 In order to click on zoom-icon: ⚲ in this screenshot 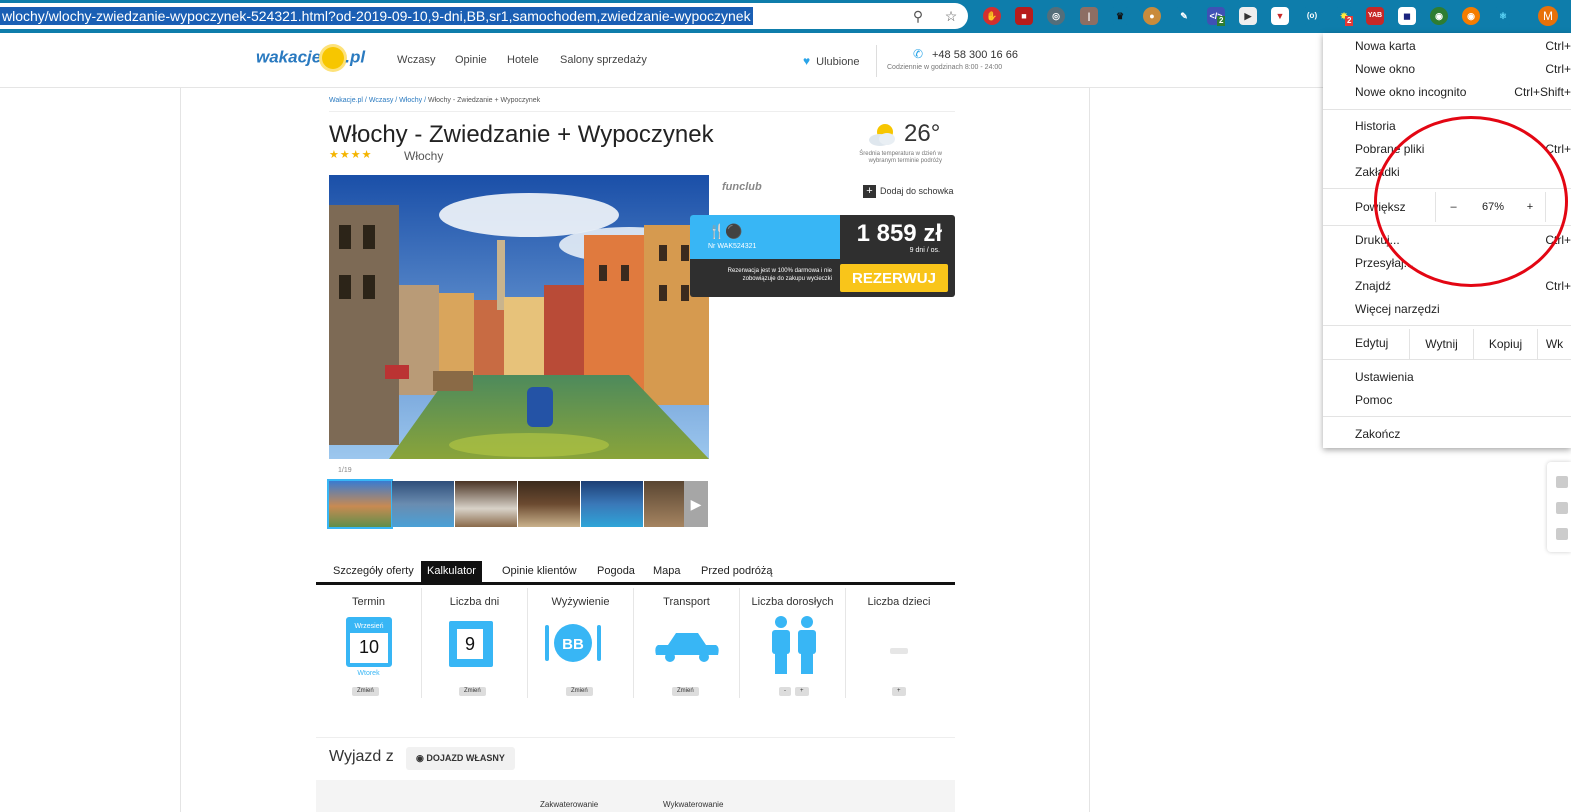, I will do `click(918, 16)`.